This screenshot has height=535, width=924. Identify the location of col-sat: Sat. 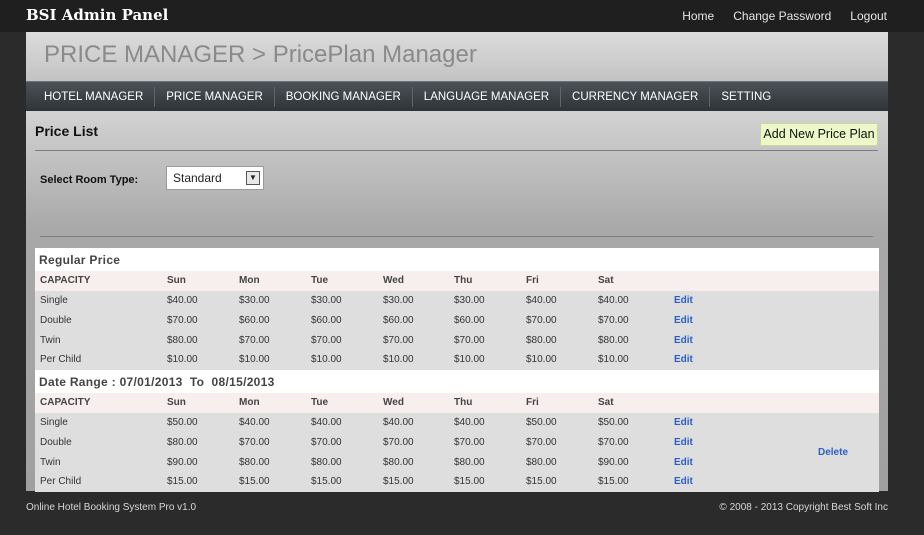
(606, 280).